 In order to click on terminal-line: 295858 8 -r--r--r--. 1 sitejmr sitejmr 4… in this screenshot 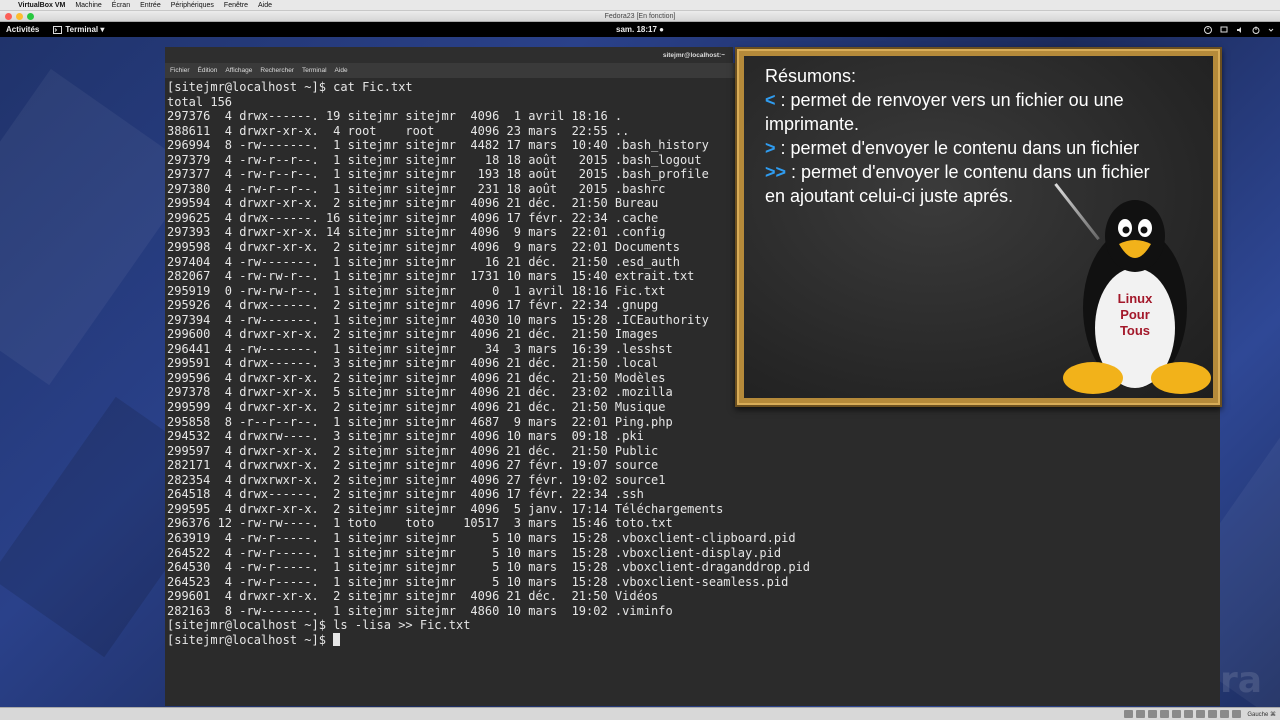, I will do `click(420, 421)`.